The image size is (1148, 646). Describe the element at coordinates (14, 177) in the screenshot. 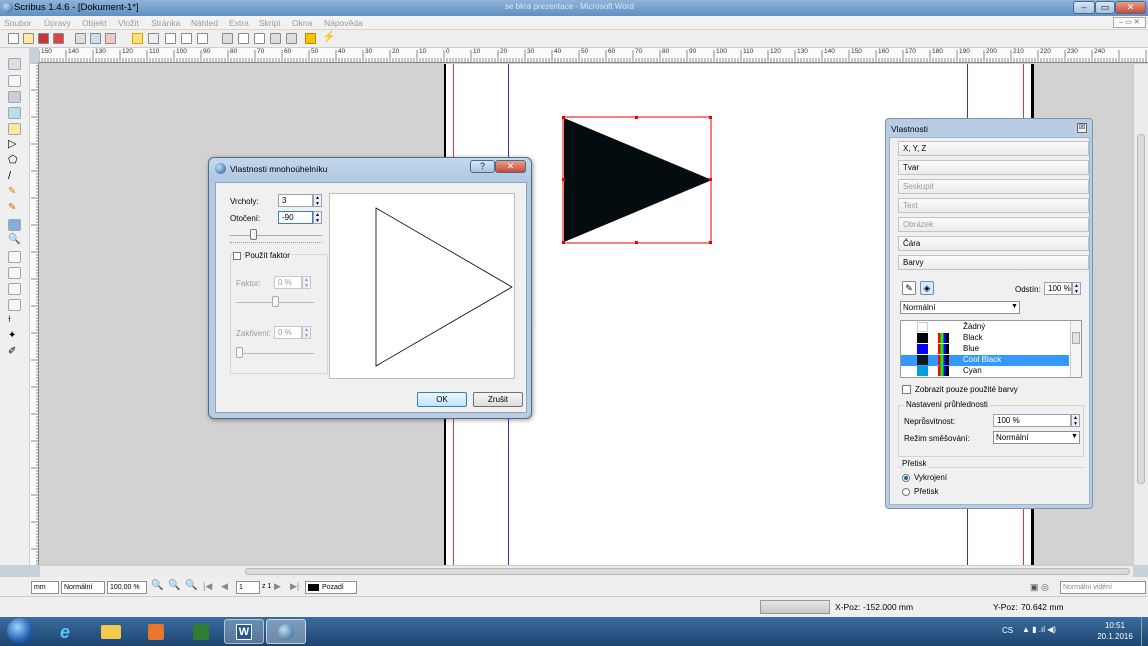

I see `line-tool-icon: /` at that location.